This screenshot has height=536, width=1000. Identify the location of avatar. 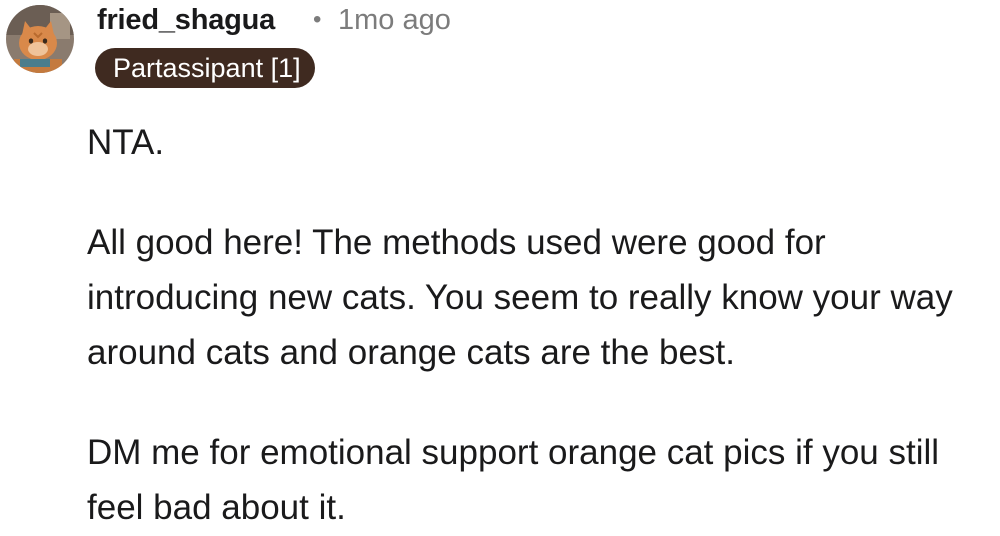
(40, 39).